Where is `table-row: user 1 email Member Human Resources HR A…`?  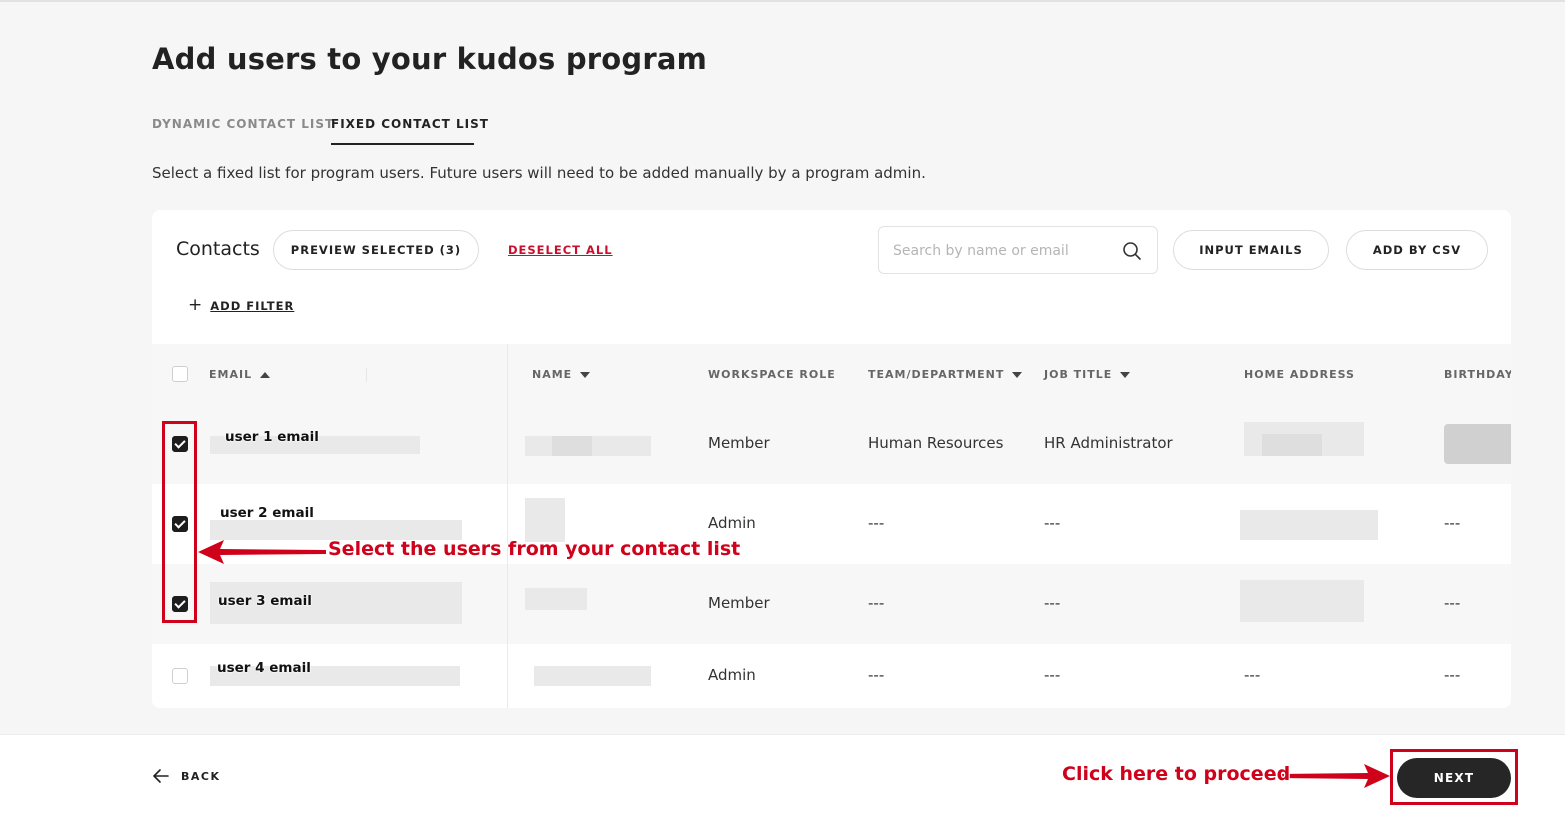 table-row: user 1 email Member Human Resources HR A… is located at coordinates (831, 444).